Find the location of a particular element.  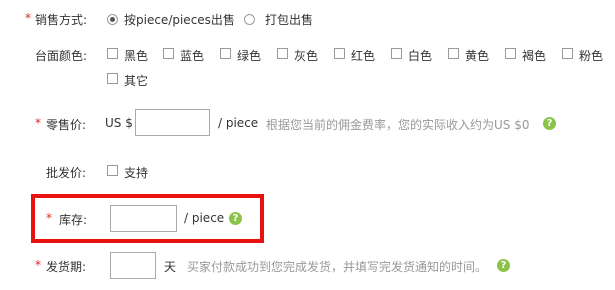

wholesale-price-label: 批发价: is located at coordinates (66, 173).